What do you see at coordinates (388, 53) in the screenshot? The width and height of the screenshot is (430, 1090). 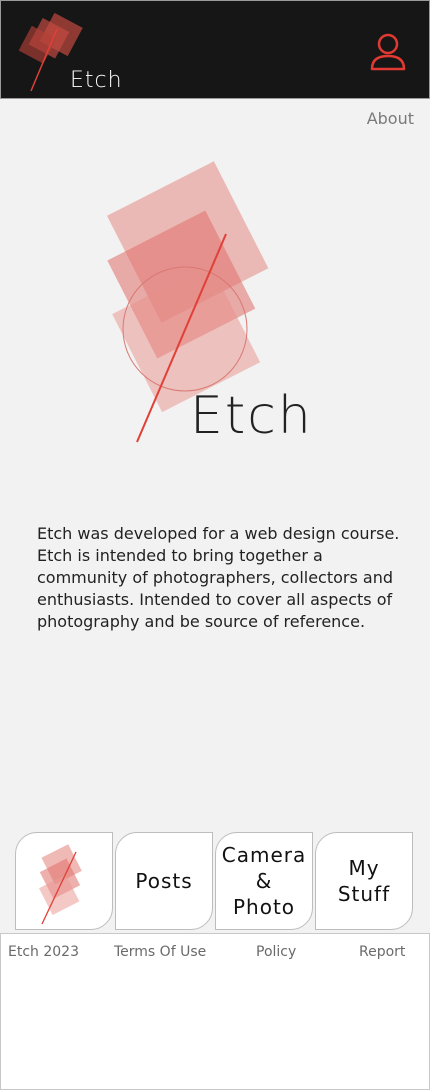 I see `user-profile-icon` at bounding box center [388, 53].